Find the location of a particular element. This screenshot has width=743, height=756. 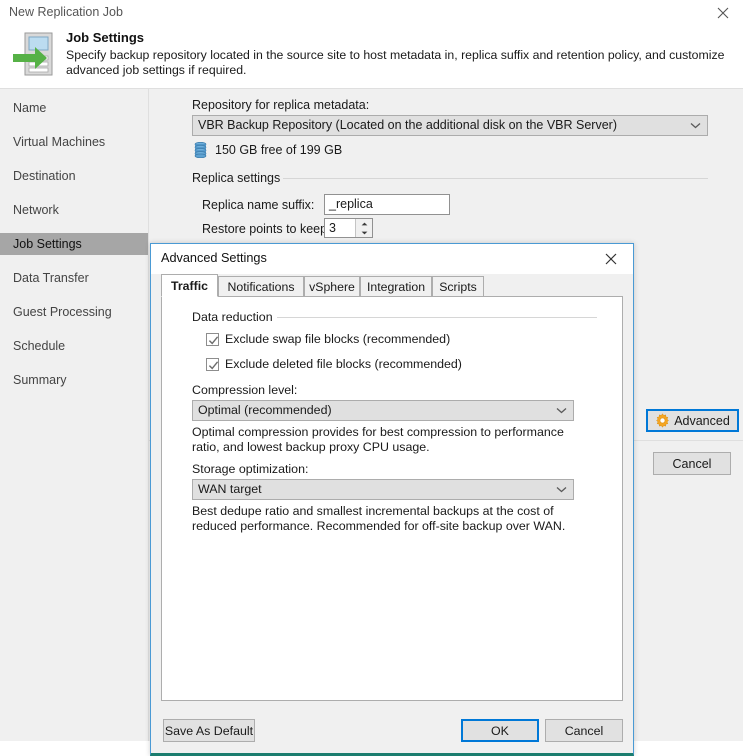

repository-label: Repository for replica metadata: is located at coordinates (281, 105).